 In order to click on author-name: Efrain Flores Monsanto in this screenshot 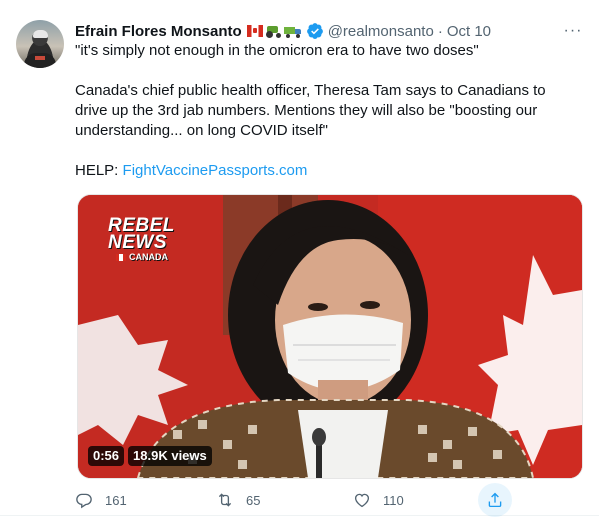, I will do `click(158, 31)`.